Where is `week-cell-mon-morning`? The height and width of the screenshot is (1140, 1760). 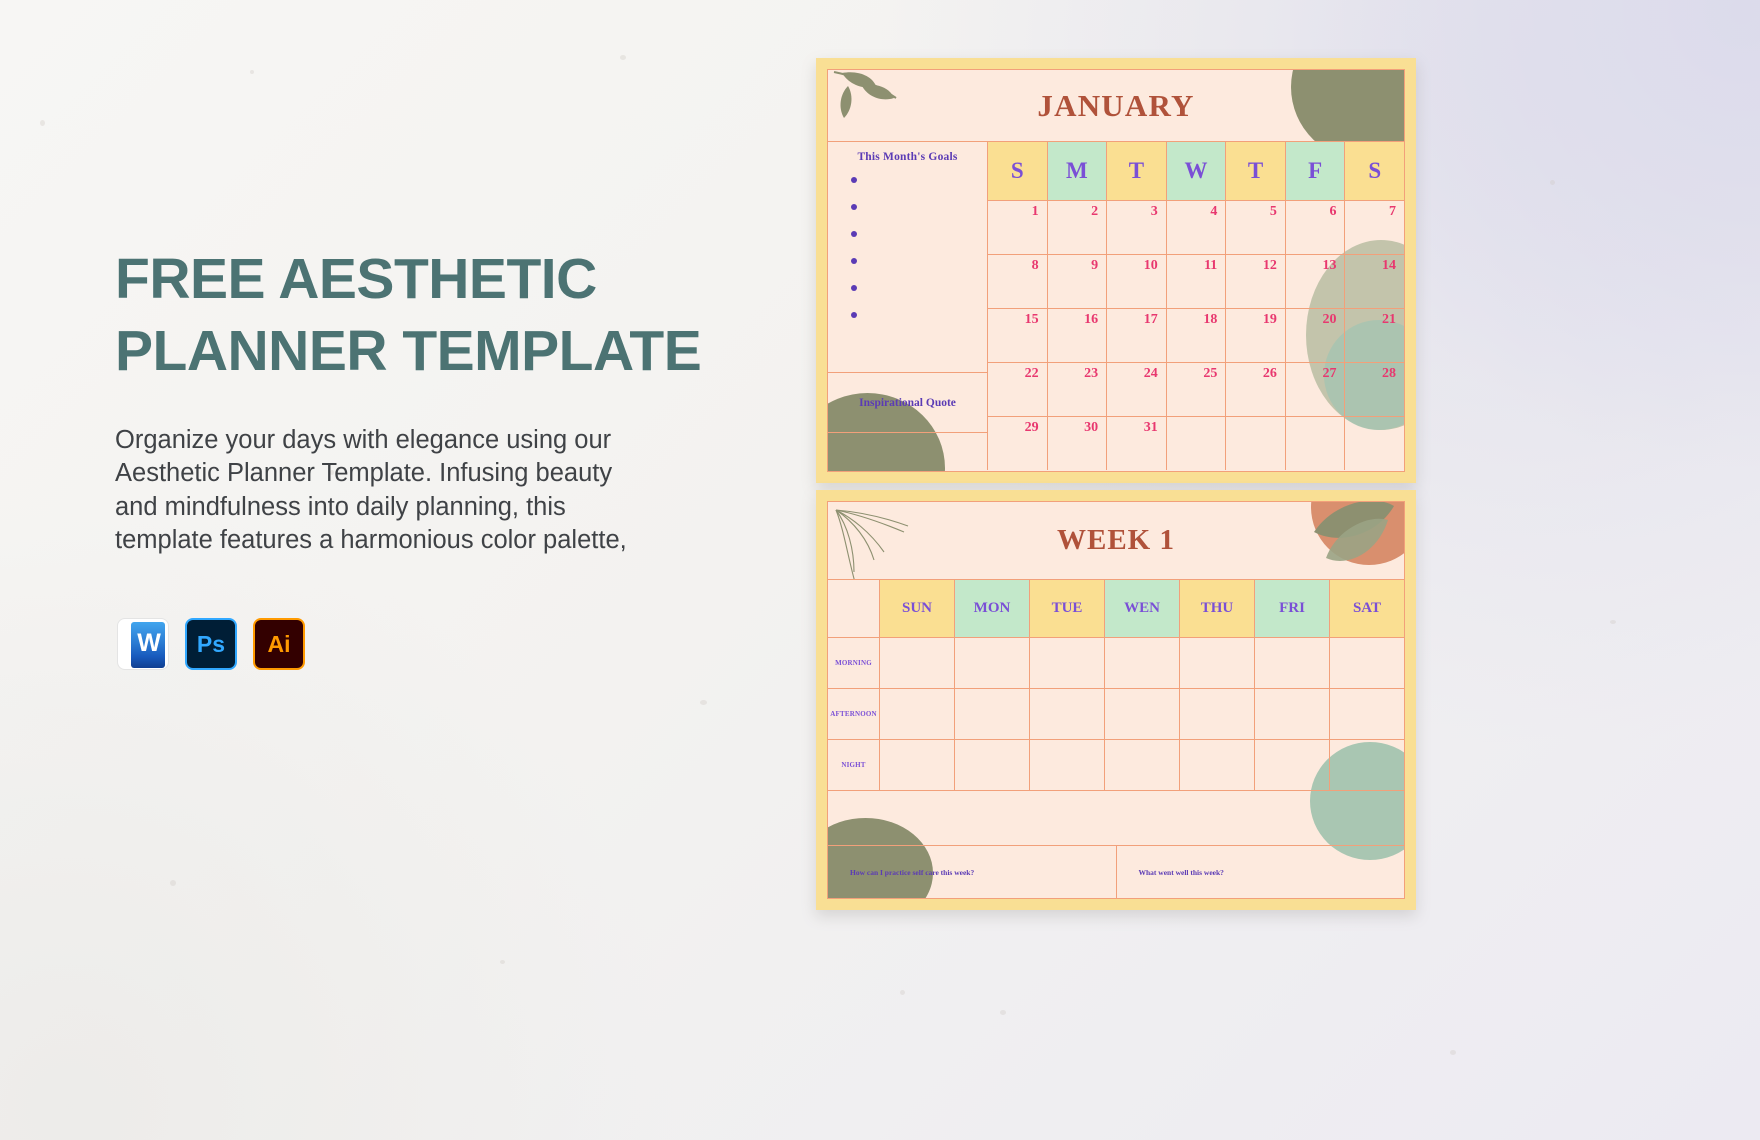 week-cell-mon-morning is located at coordinates (992, 663).